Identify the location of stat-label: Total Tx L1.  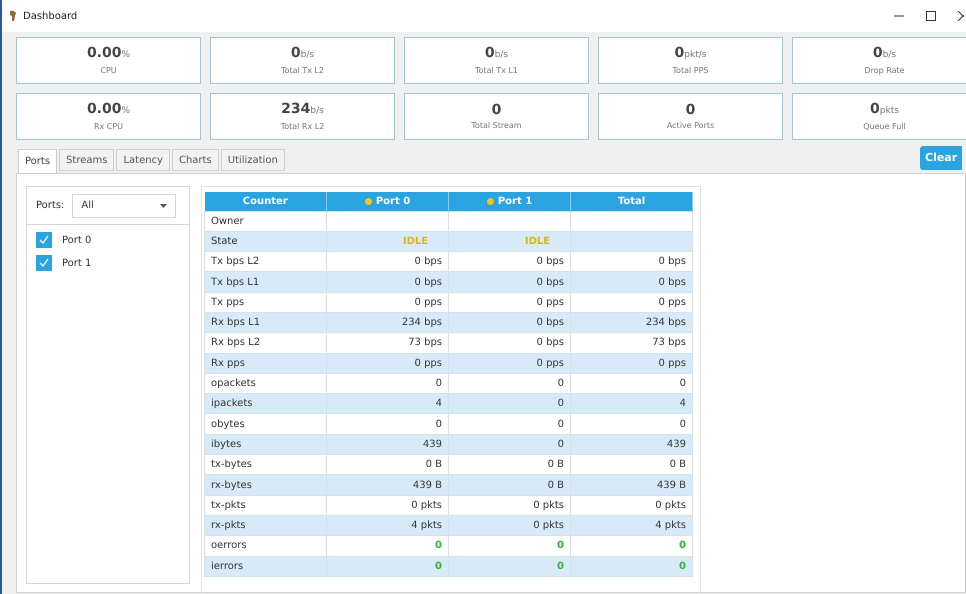
(496, 71).